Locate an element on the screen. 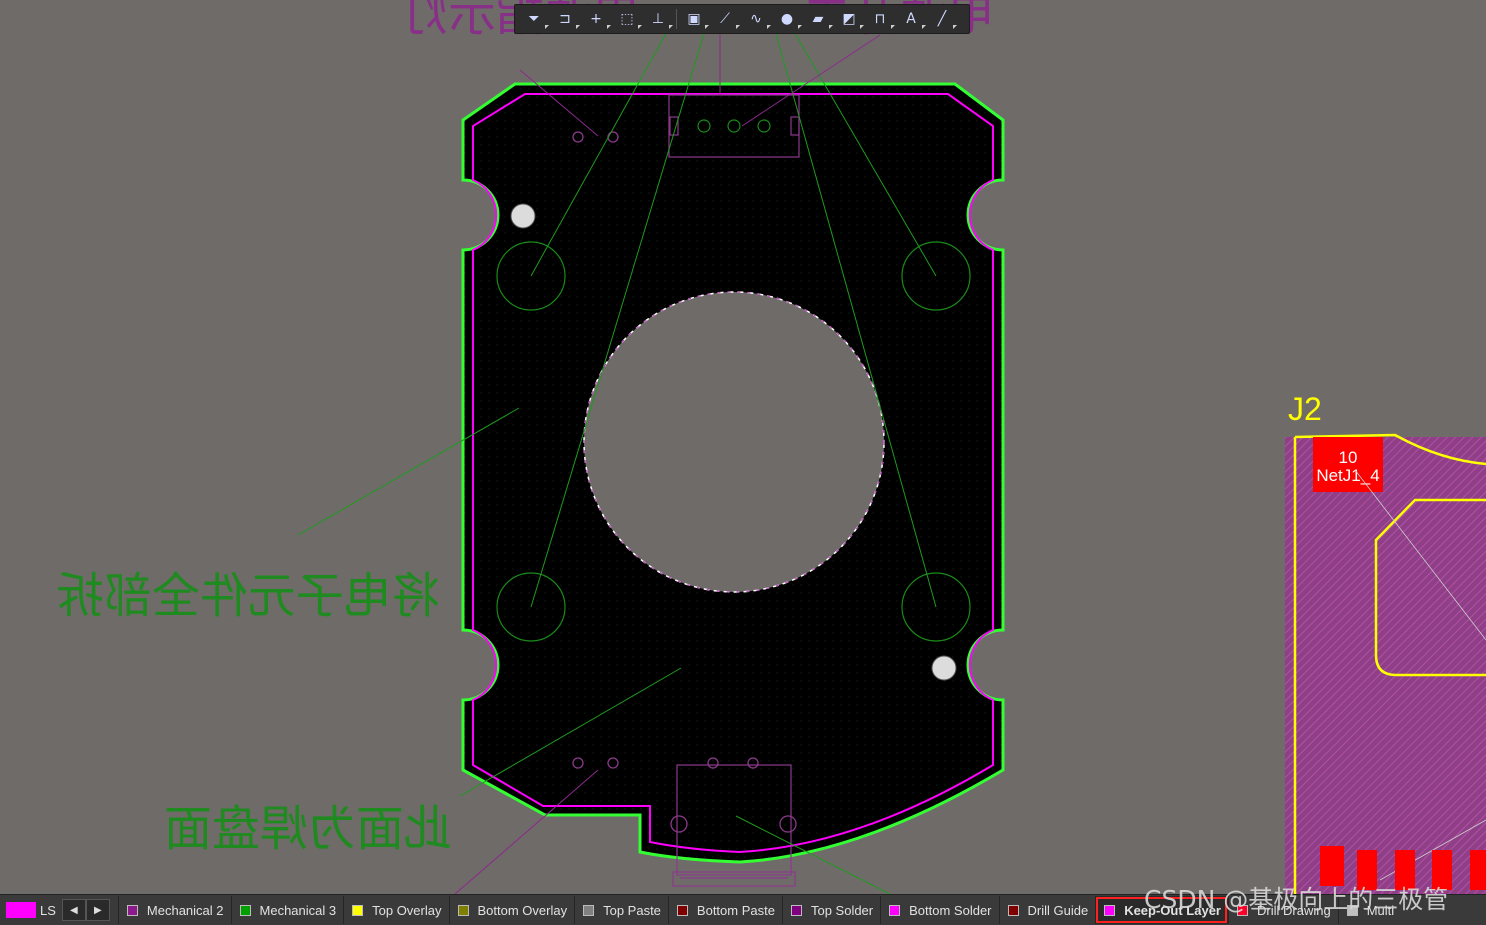  layer-tab-label: Bottom Overlay is located at coordinates (522, 910).